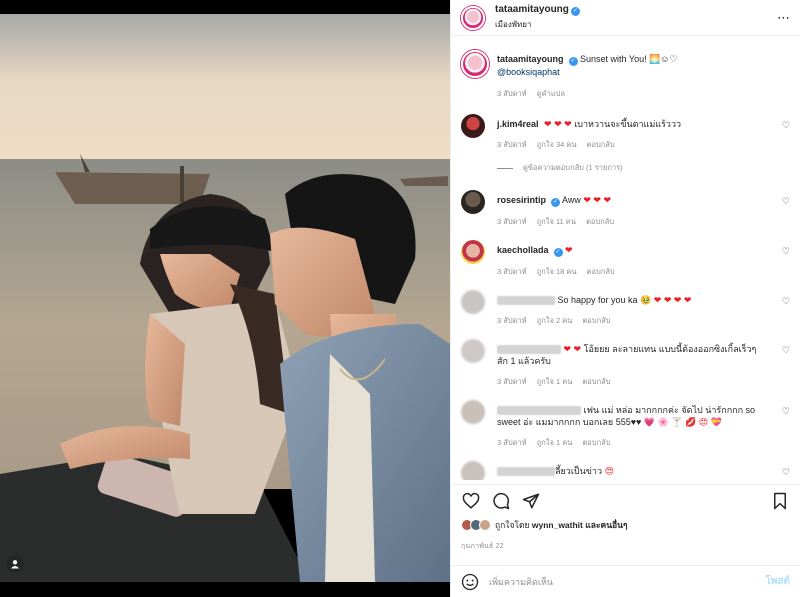  Describe the element at coordinates (625, 500) in the screenshot. I see `post-actions-bar` at that location.